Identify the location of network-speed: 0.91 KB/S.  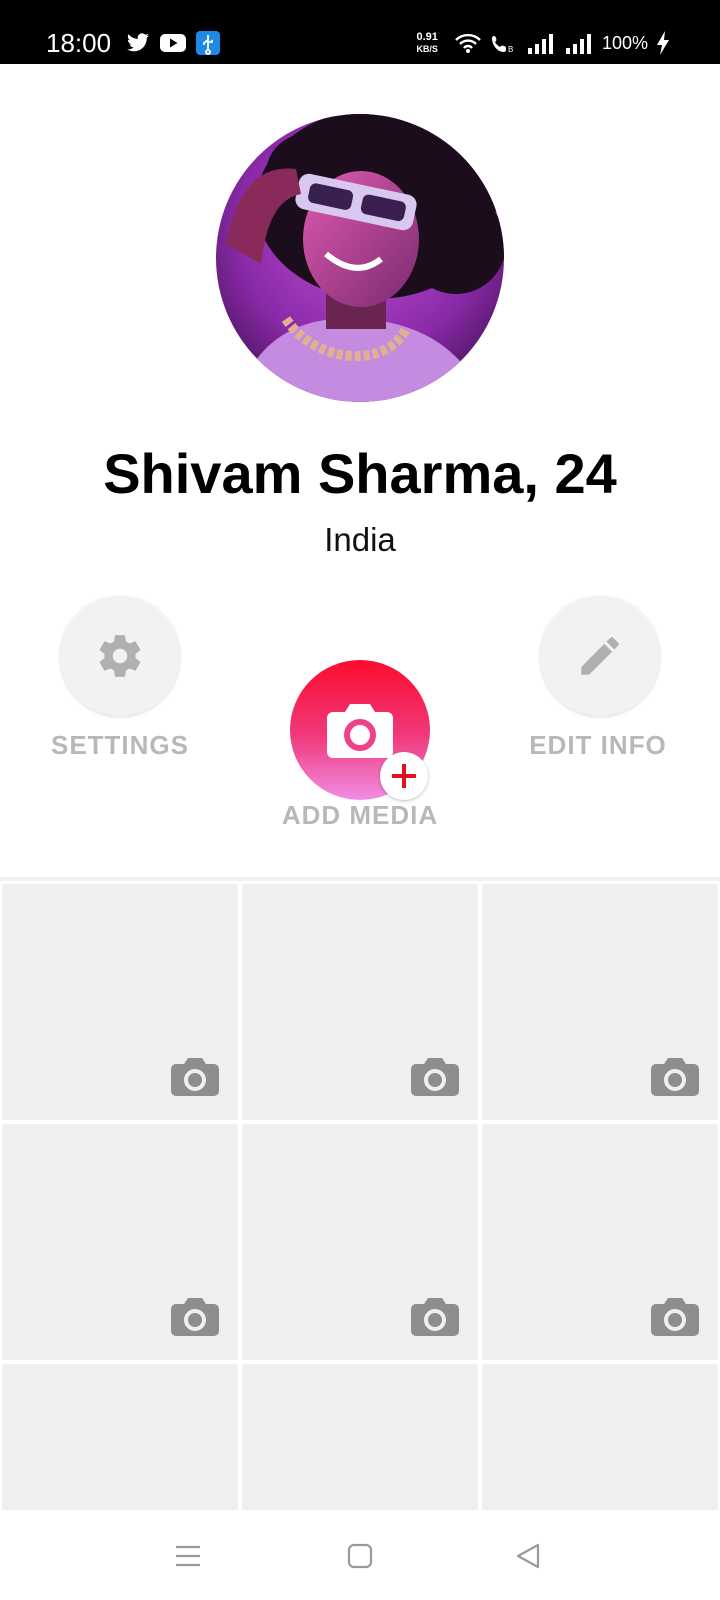
(427, 43).